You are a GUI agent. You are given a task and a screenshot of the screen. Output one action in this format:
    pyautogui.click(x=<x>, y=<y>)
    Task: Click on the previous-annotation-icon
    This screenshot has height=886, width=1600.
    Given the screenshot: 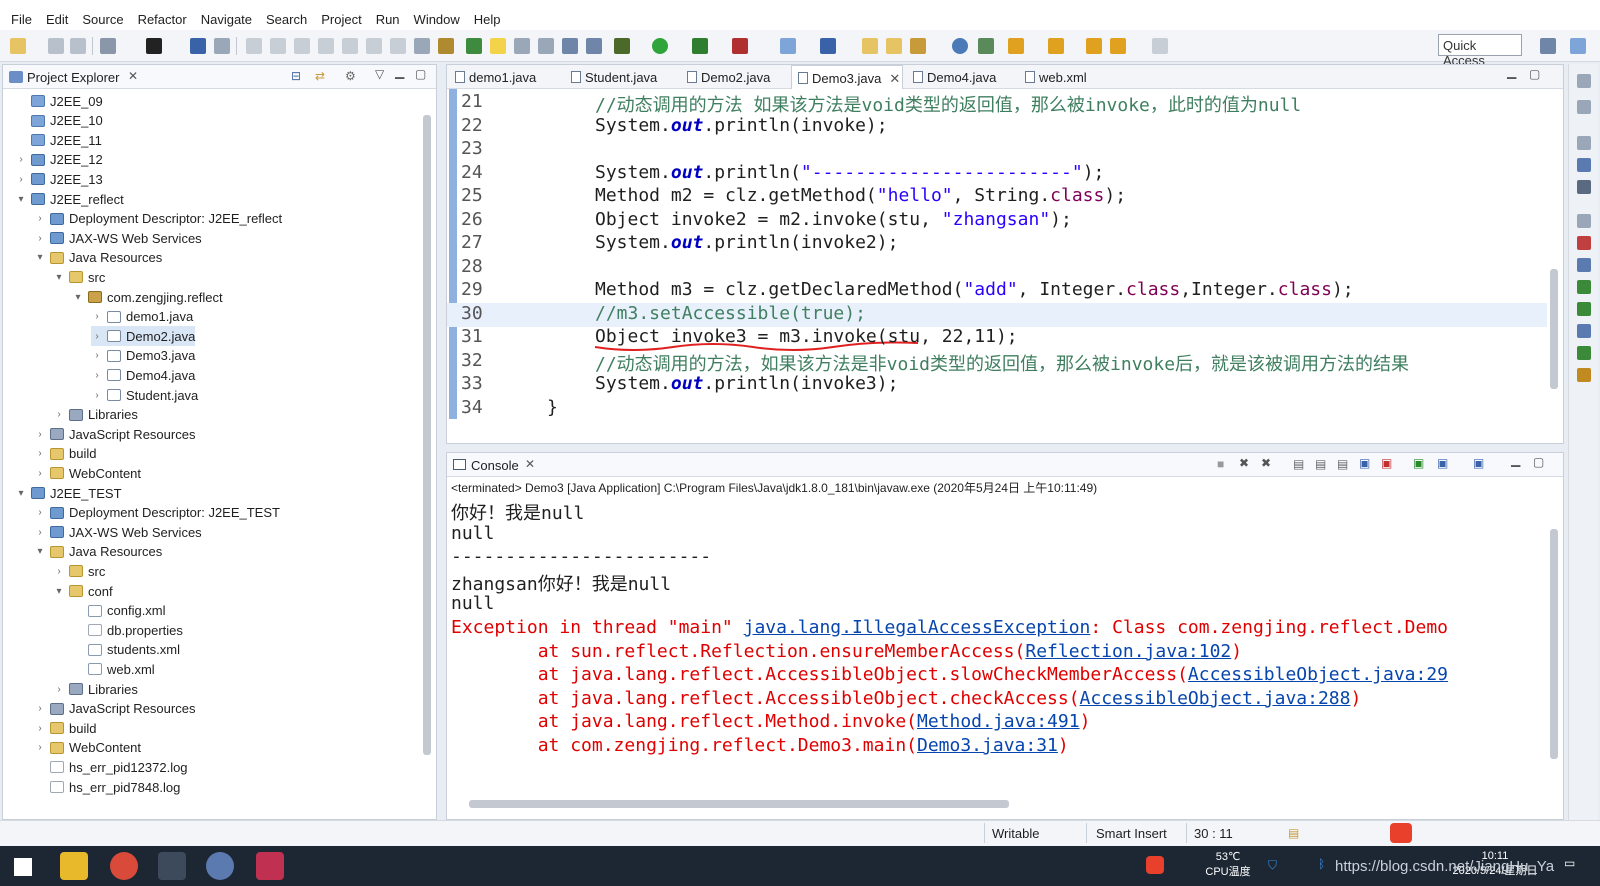 What is the action you would take?
    pyautogui.click(x=1056, y=46)
    